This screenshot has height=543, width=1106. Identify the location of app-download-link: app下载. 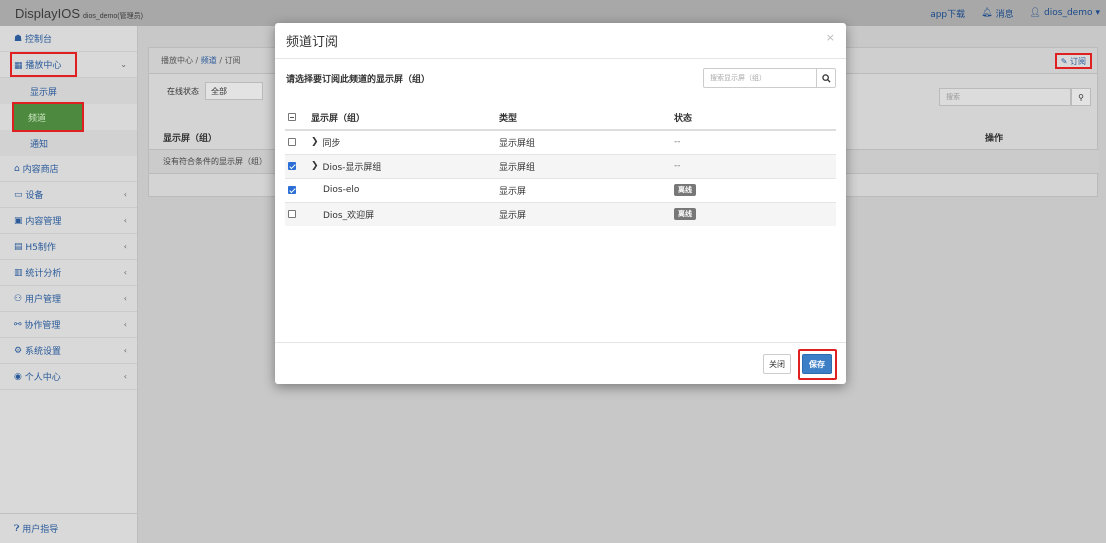
(947, 13).